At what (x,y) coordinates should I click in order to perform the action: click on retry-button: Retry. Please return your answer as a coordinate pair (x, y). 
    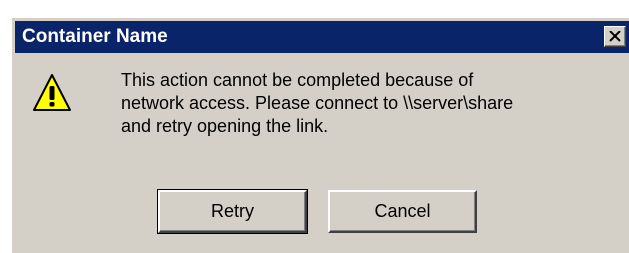
    Looking at the image, I should click on (232, 211).